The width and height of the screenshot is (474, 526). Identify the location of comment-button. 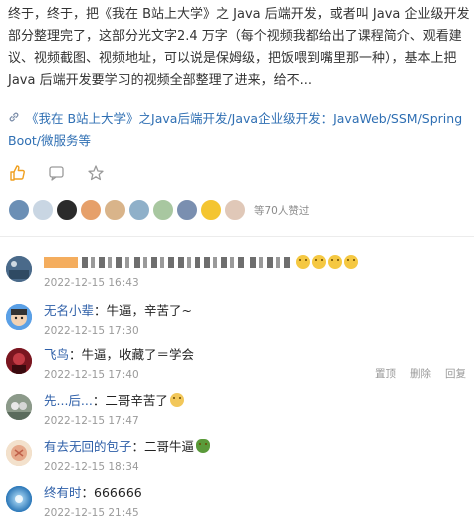
(57, 173).